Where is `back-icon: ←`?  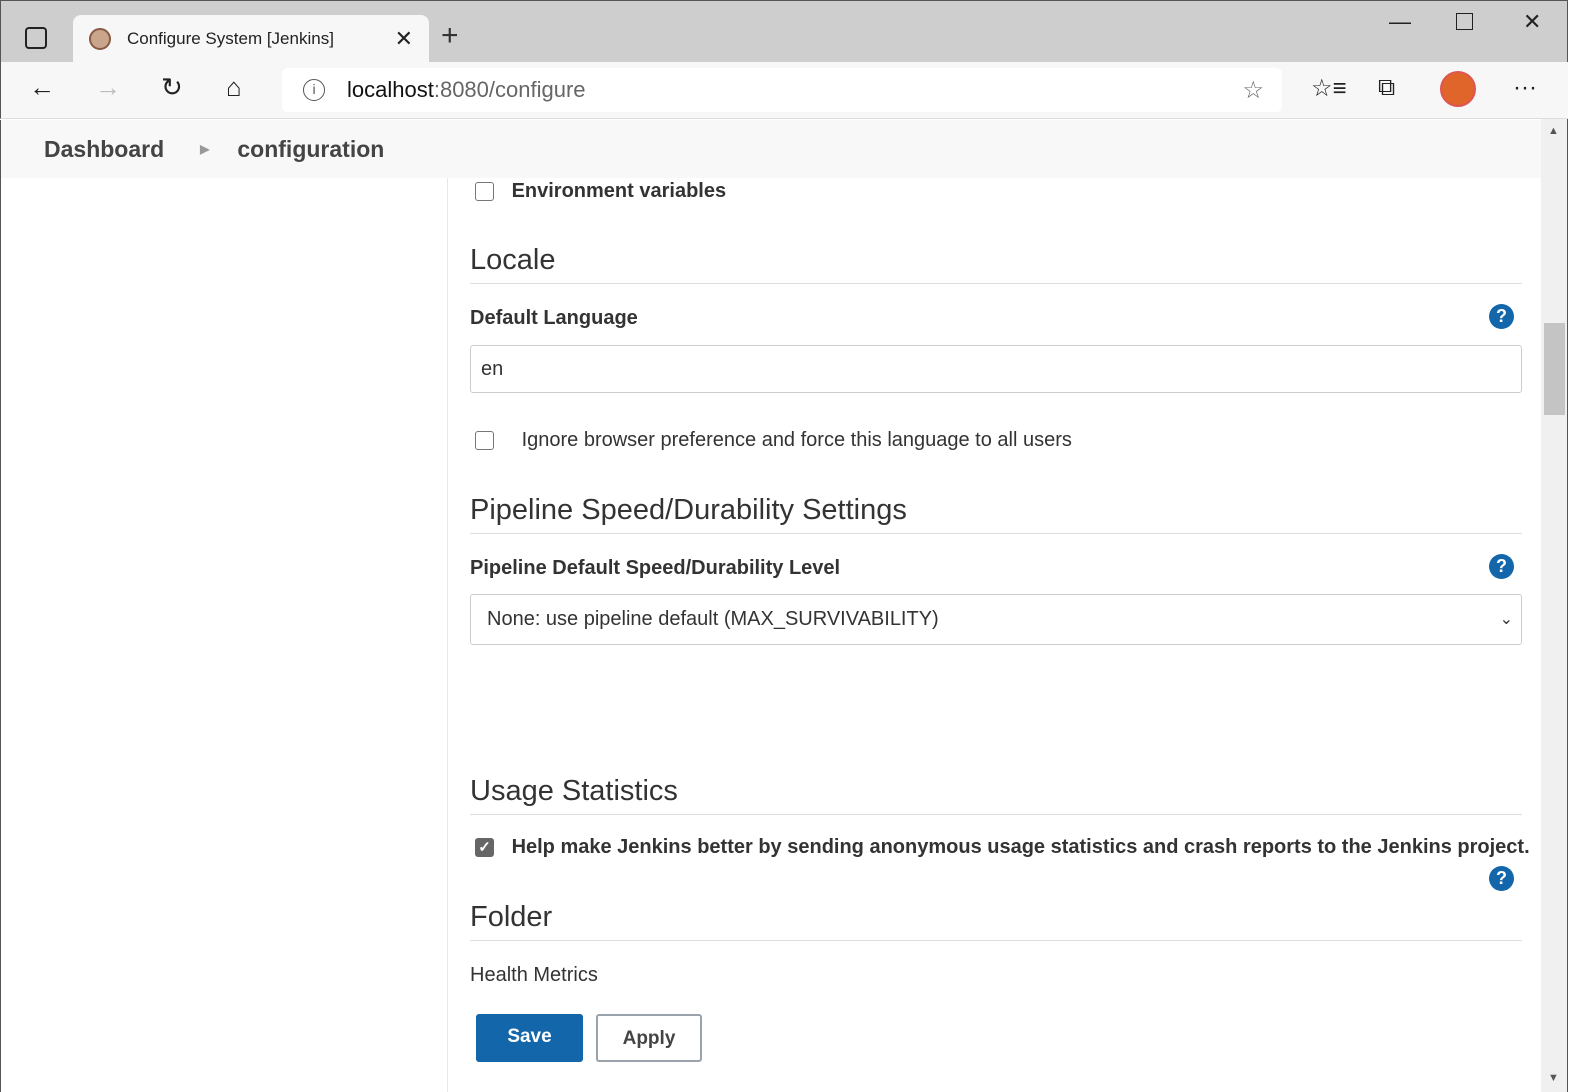 back-icon: ← is located at coordinates (42, 87).